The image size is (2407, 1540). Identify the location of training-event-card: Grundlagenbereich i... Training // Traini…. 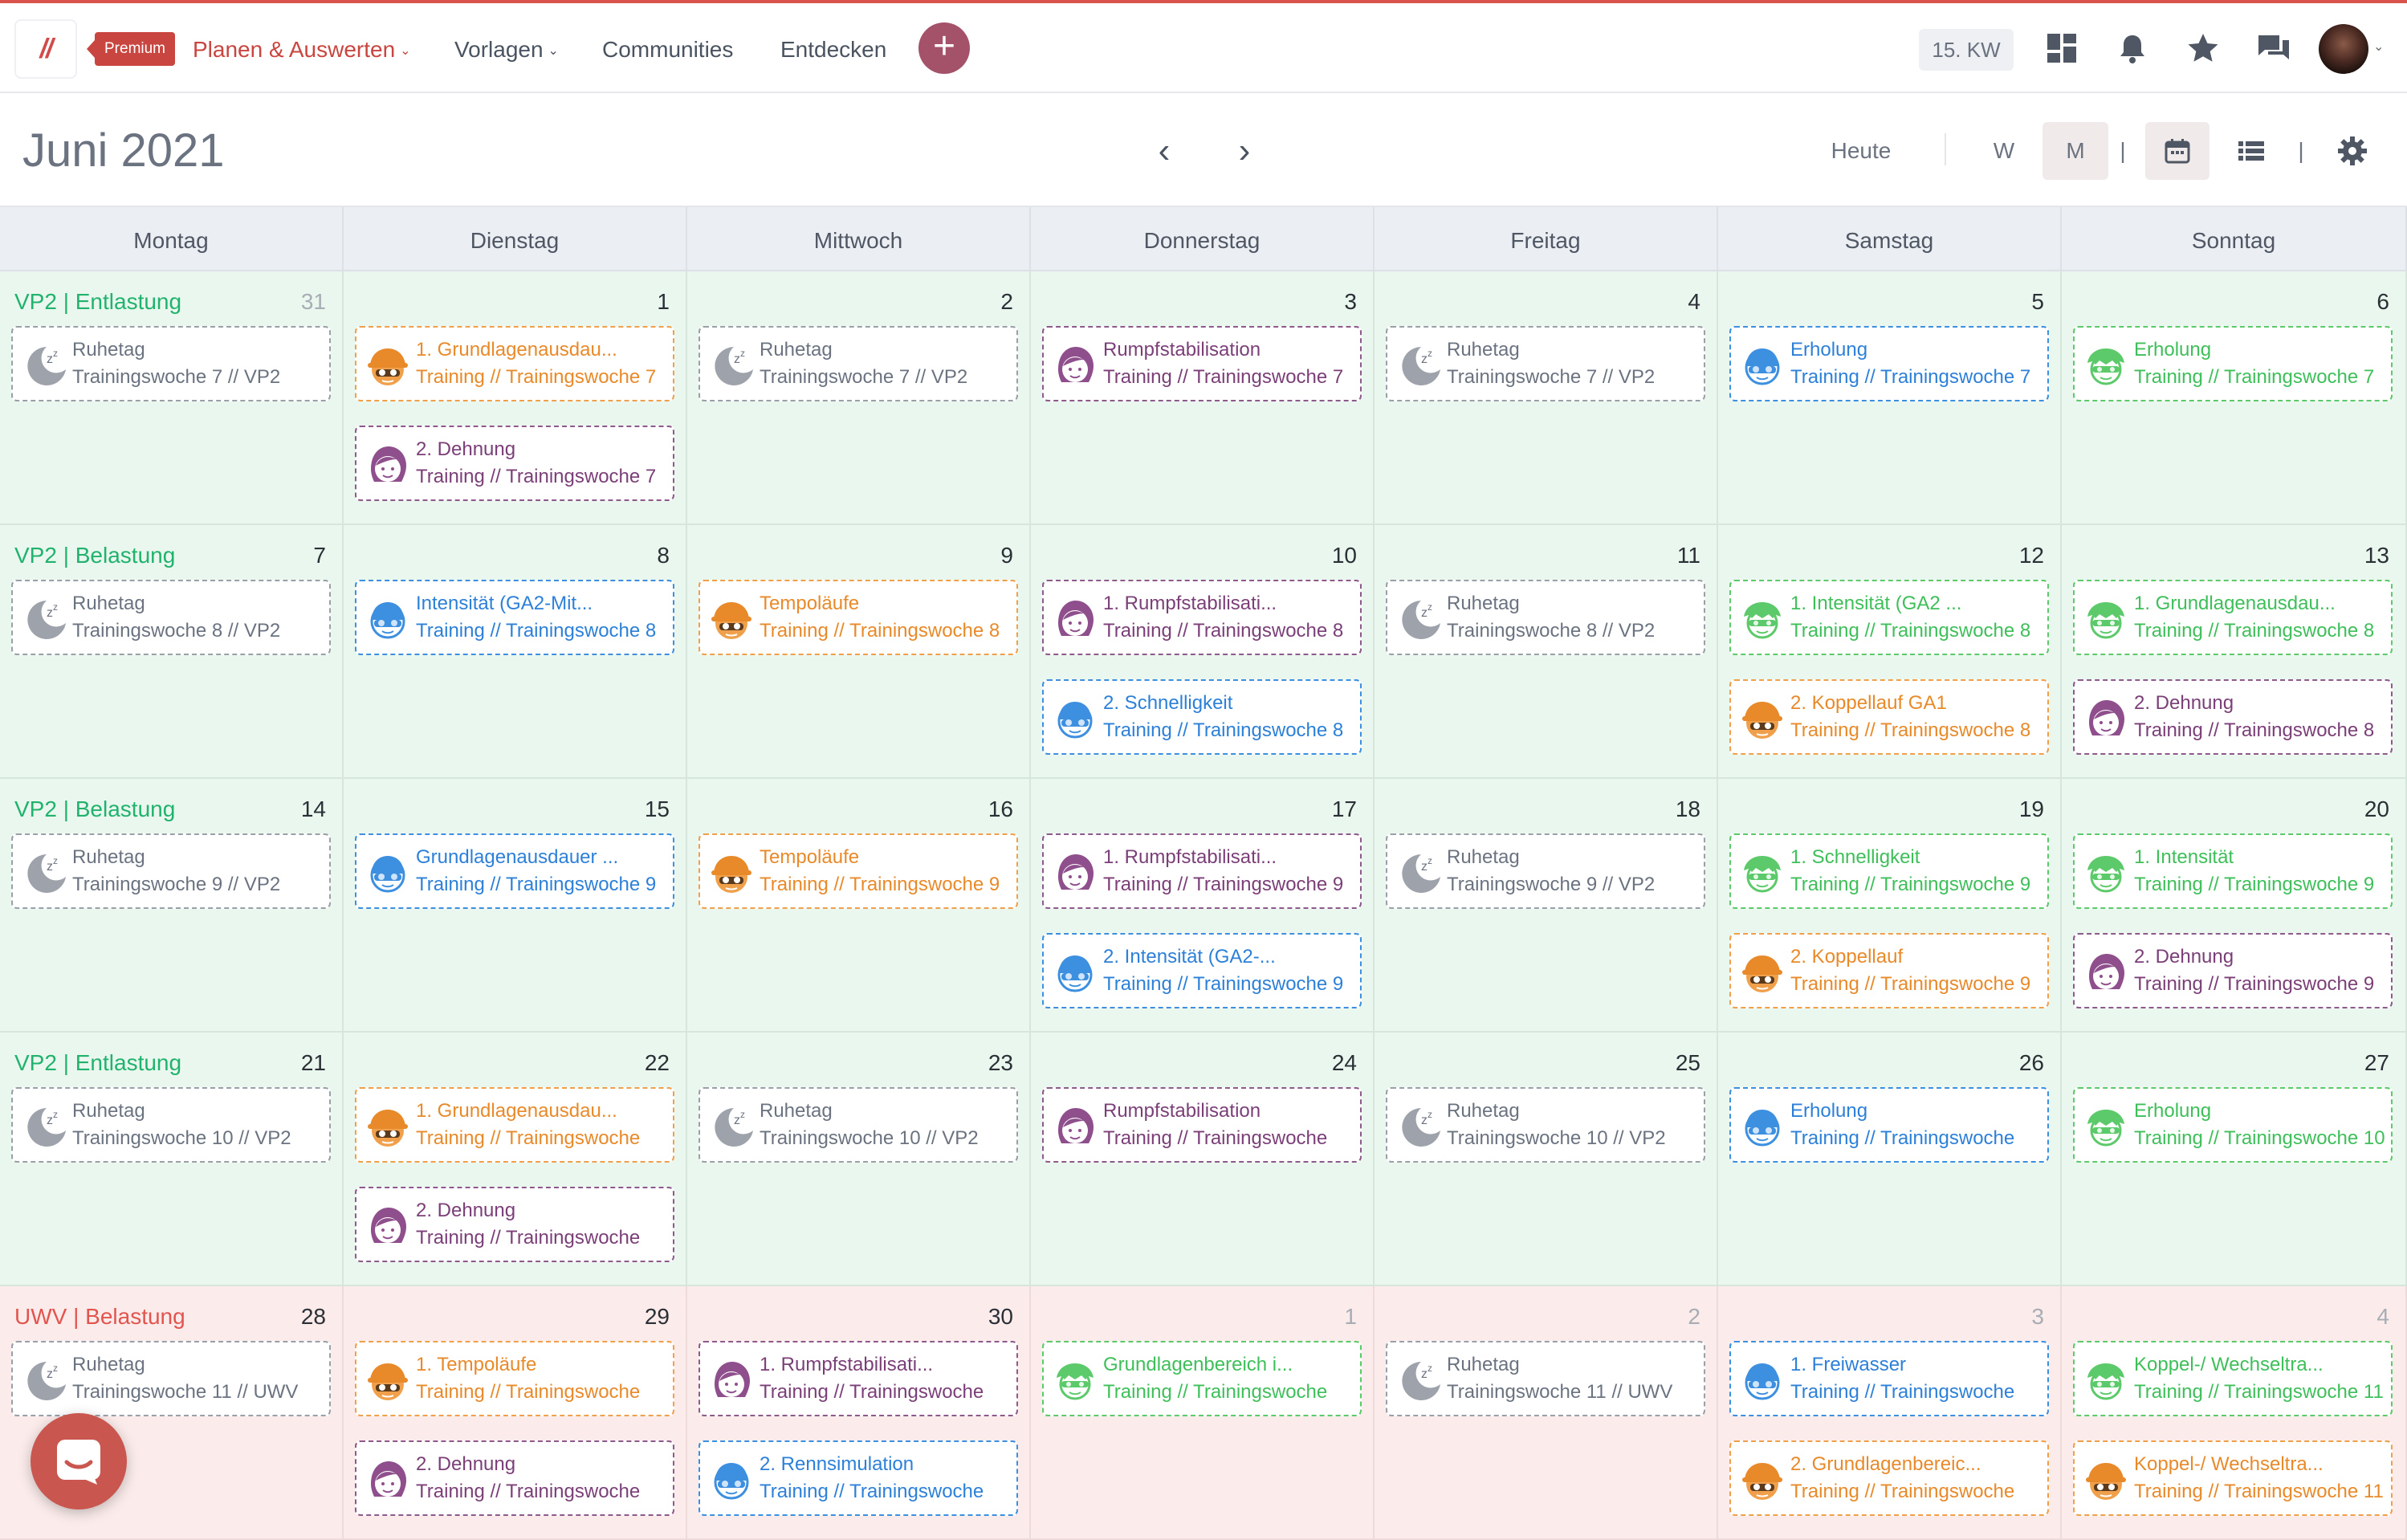
(1202, 1378).